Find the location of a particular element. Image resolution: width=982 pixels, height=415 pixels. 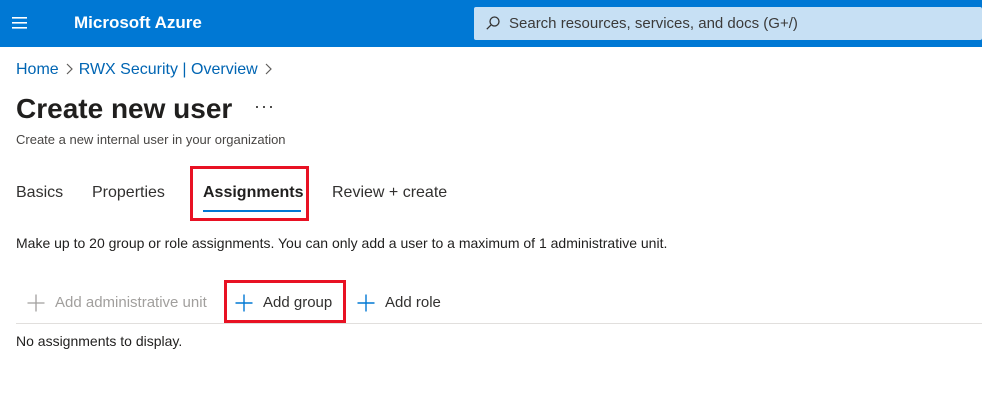

search-icon is located at coordinates (493, 23).